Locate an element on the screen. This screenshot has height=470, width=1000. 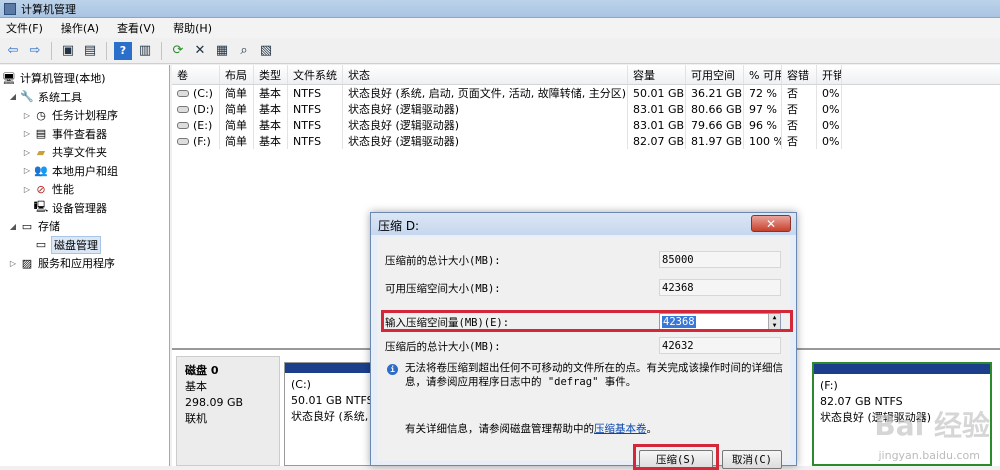
tree-item-device-manager: 🖳 设备管理器 is located at coordinates (84, 208).